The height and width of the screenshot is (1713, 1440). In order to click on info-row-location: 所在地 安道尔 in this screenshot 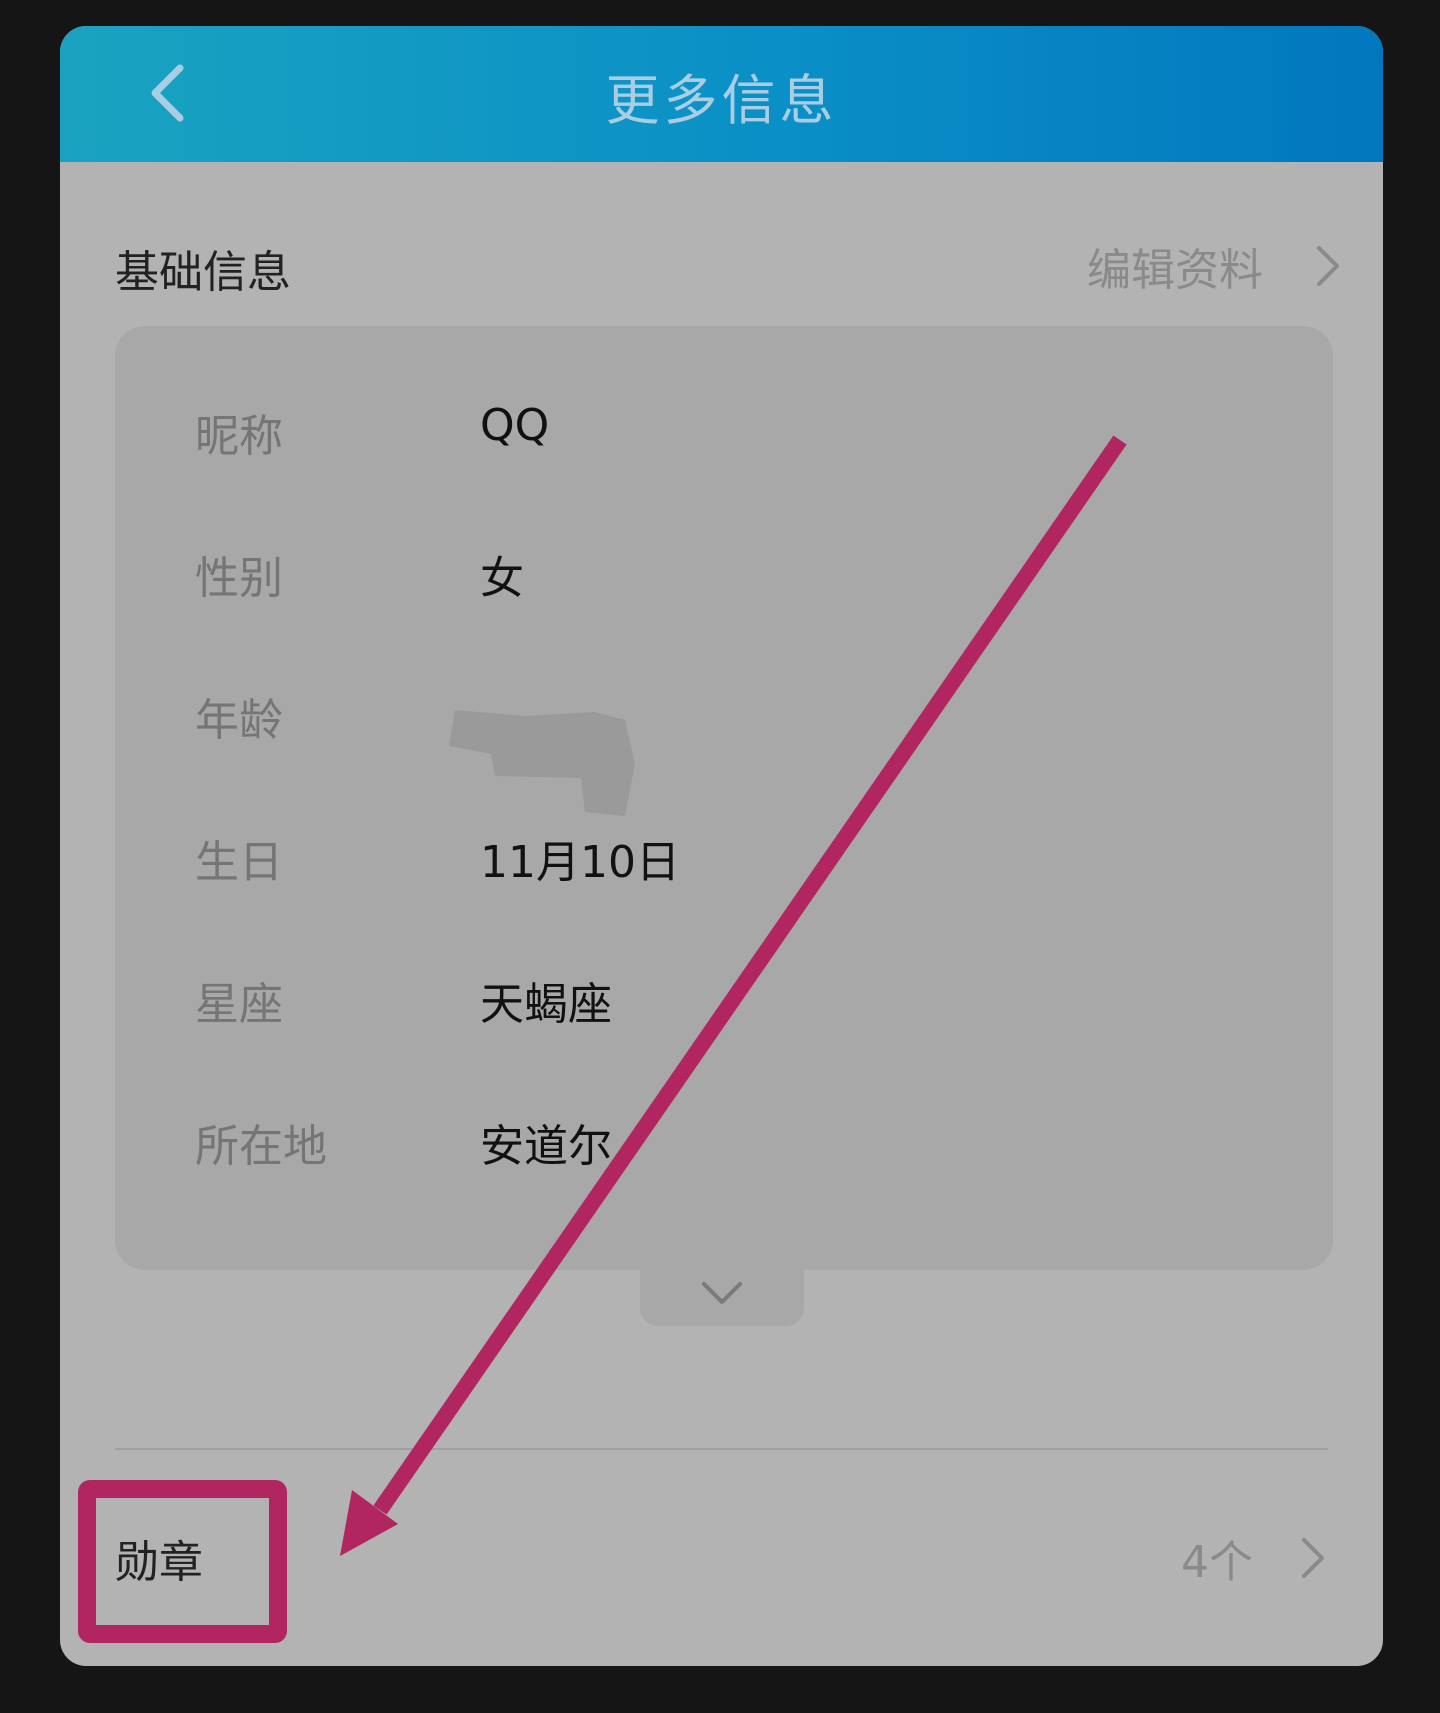, I will do `click(724, 1140)`.